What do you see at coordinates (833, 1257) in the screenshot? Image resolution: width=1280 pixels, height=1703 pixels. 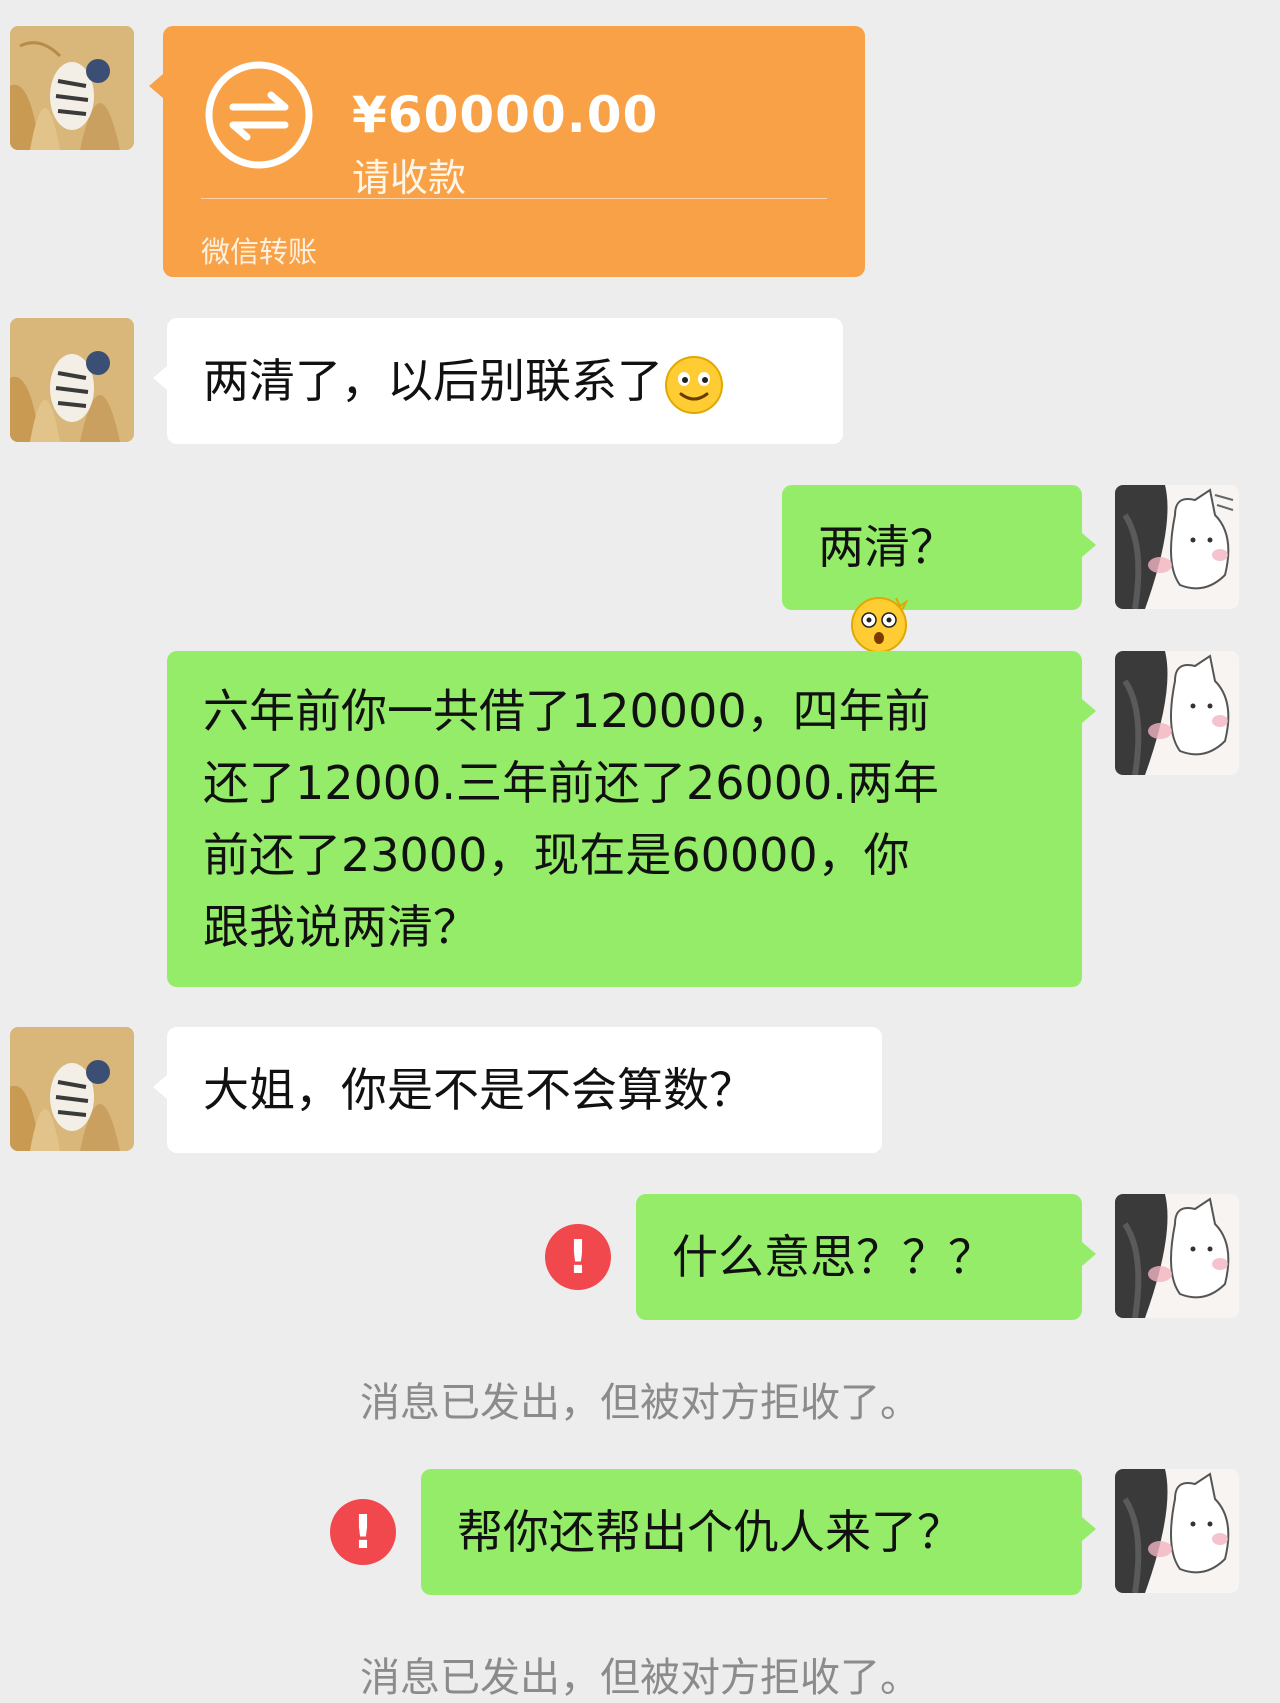 I see `message-text: 什么意思？？？` at bounding box center [833, 1257].